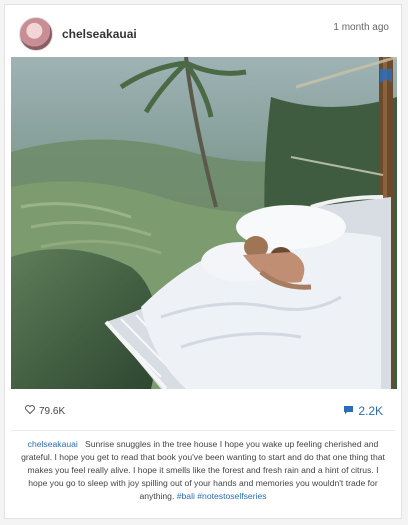 The height and width of the screenshot is (525, 408). Describe the element at coordinates (30, 411) in the screenshot. I see `heart-outline-icon` at that location.